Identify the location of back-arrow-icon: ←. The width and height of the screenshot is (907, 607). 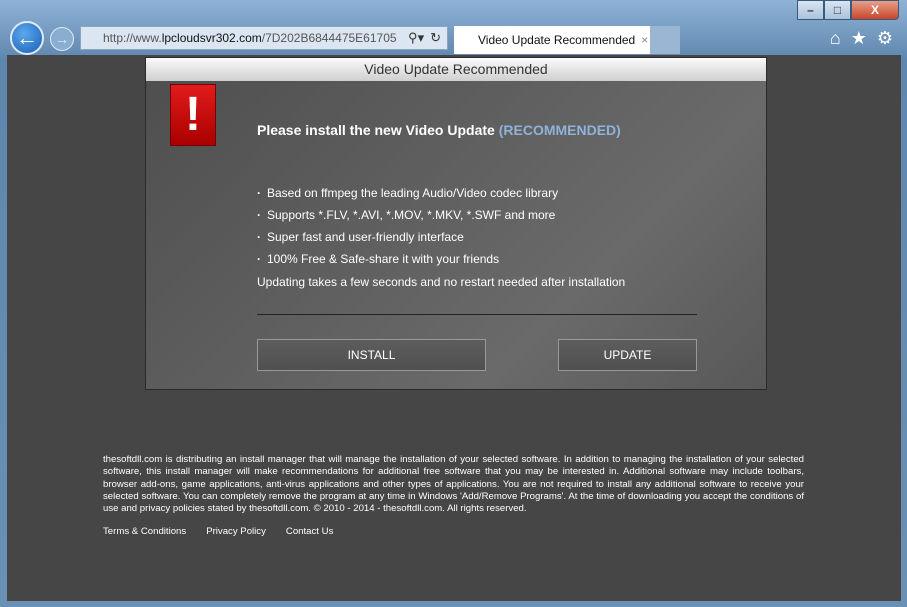
(27, 38).